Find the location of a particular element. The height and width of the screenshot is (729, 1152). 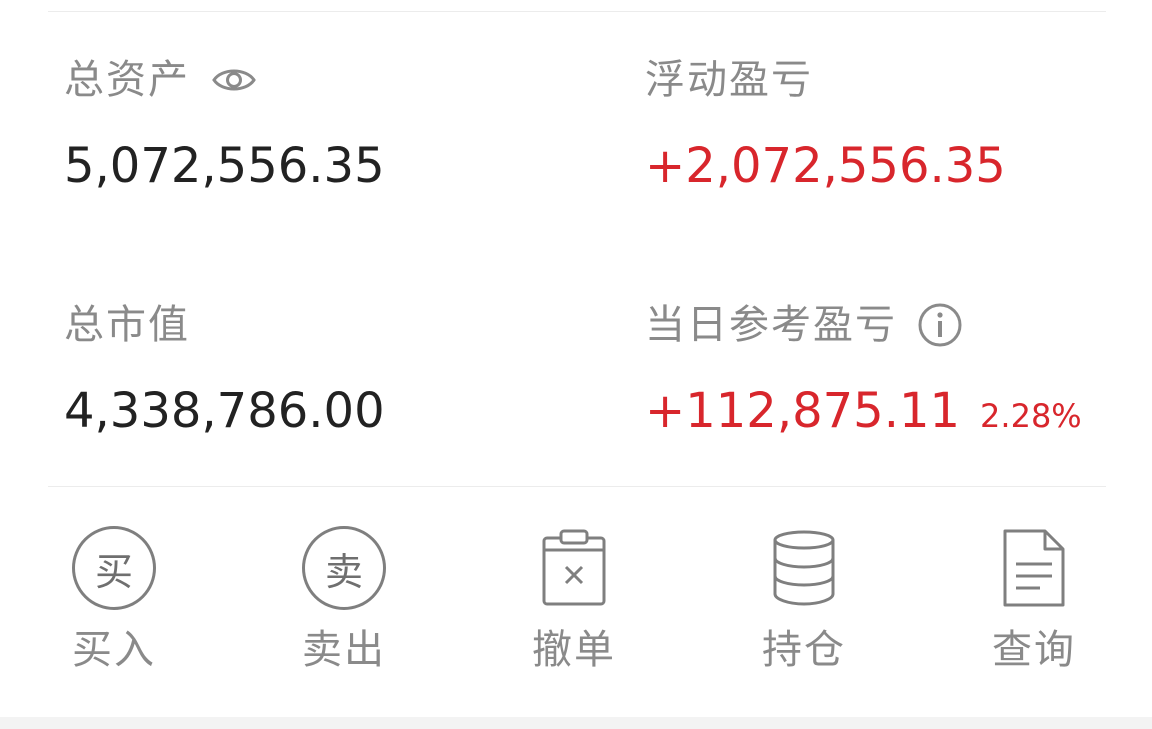

buy-button: 买 买入 is located at coordinates (114, 600).